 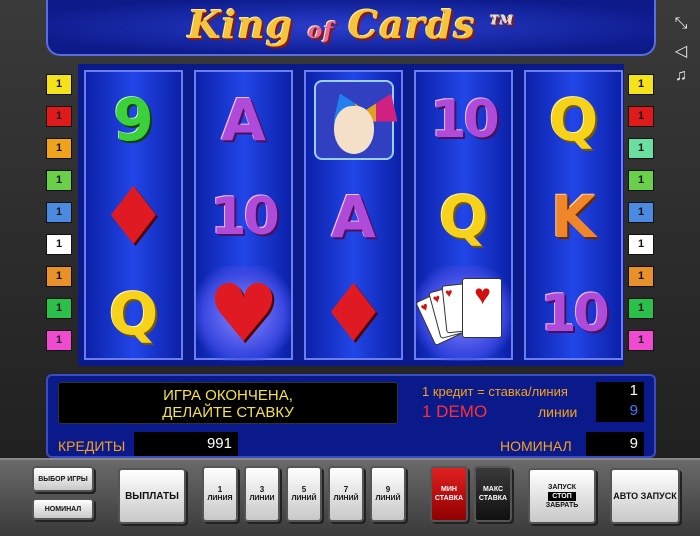 What do you see at coordinates (562, 487) in the screenshot?
I see `start-label: ЗАПУСК` at bounding box center [562, 487].